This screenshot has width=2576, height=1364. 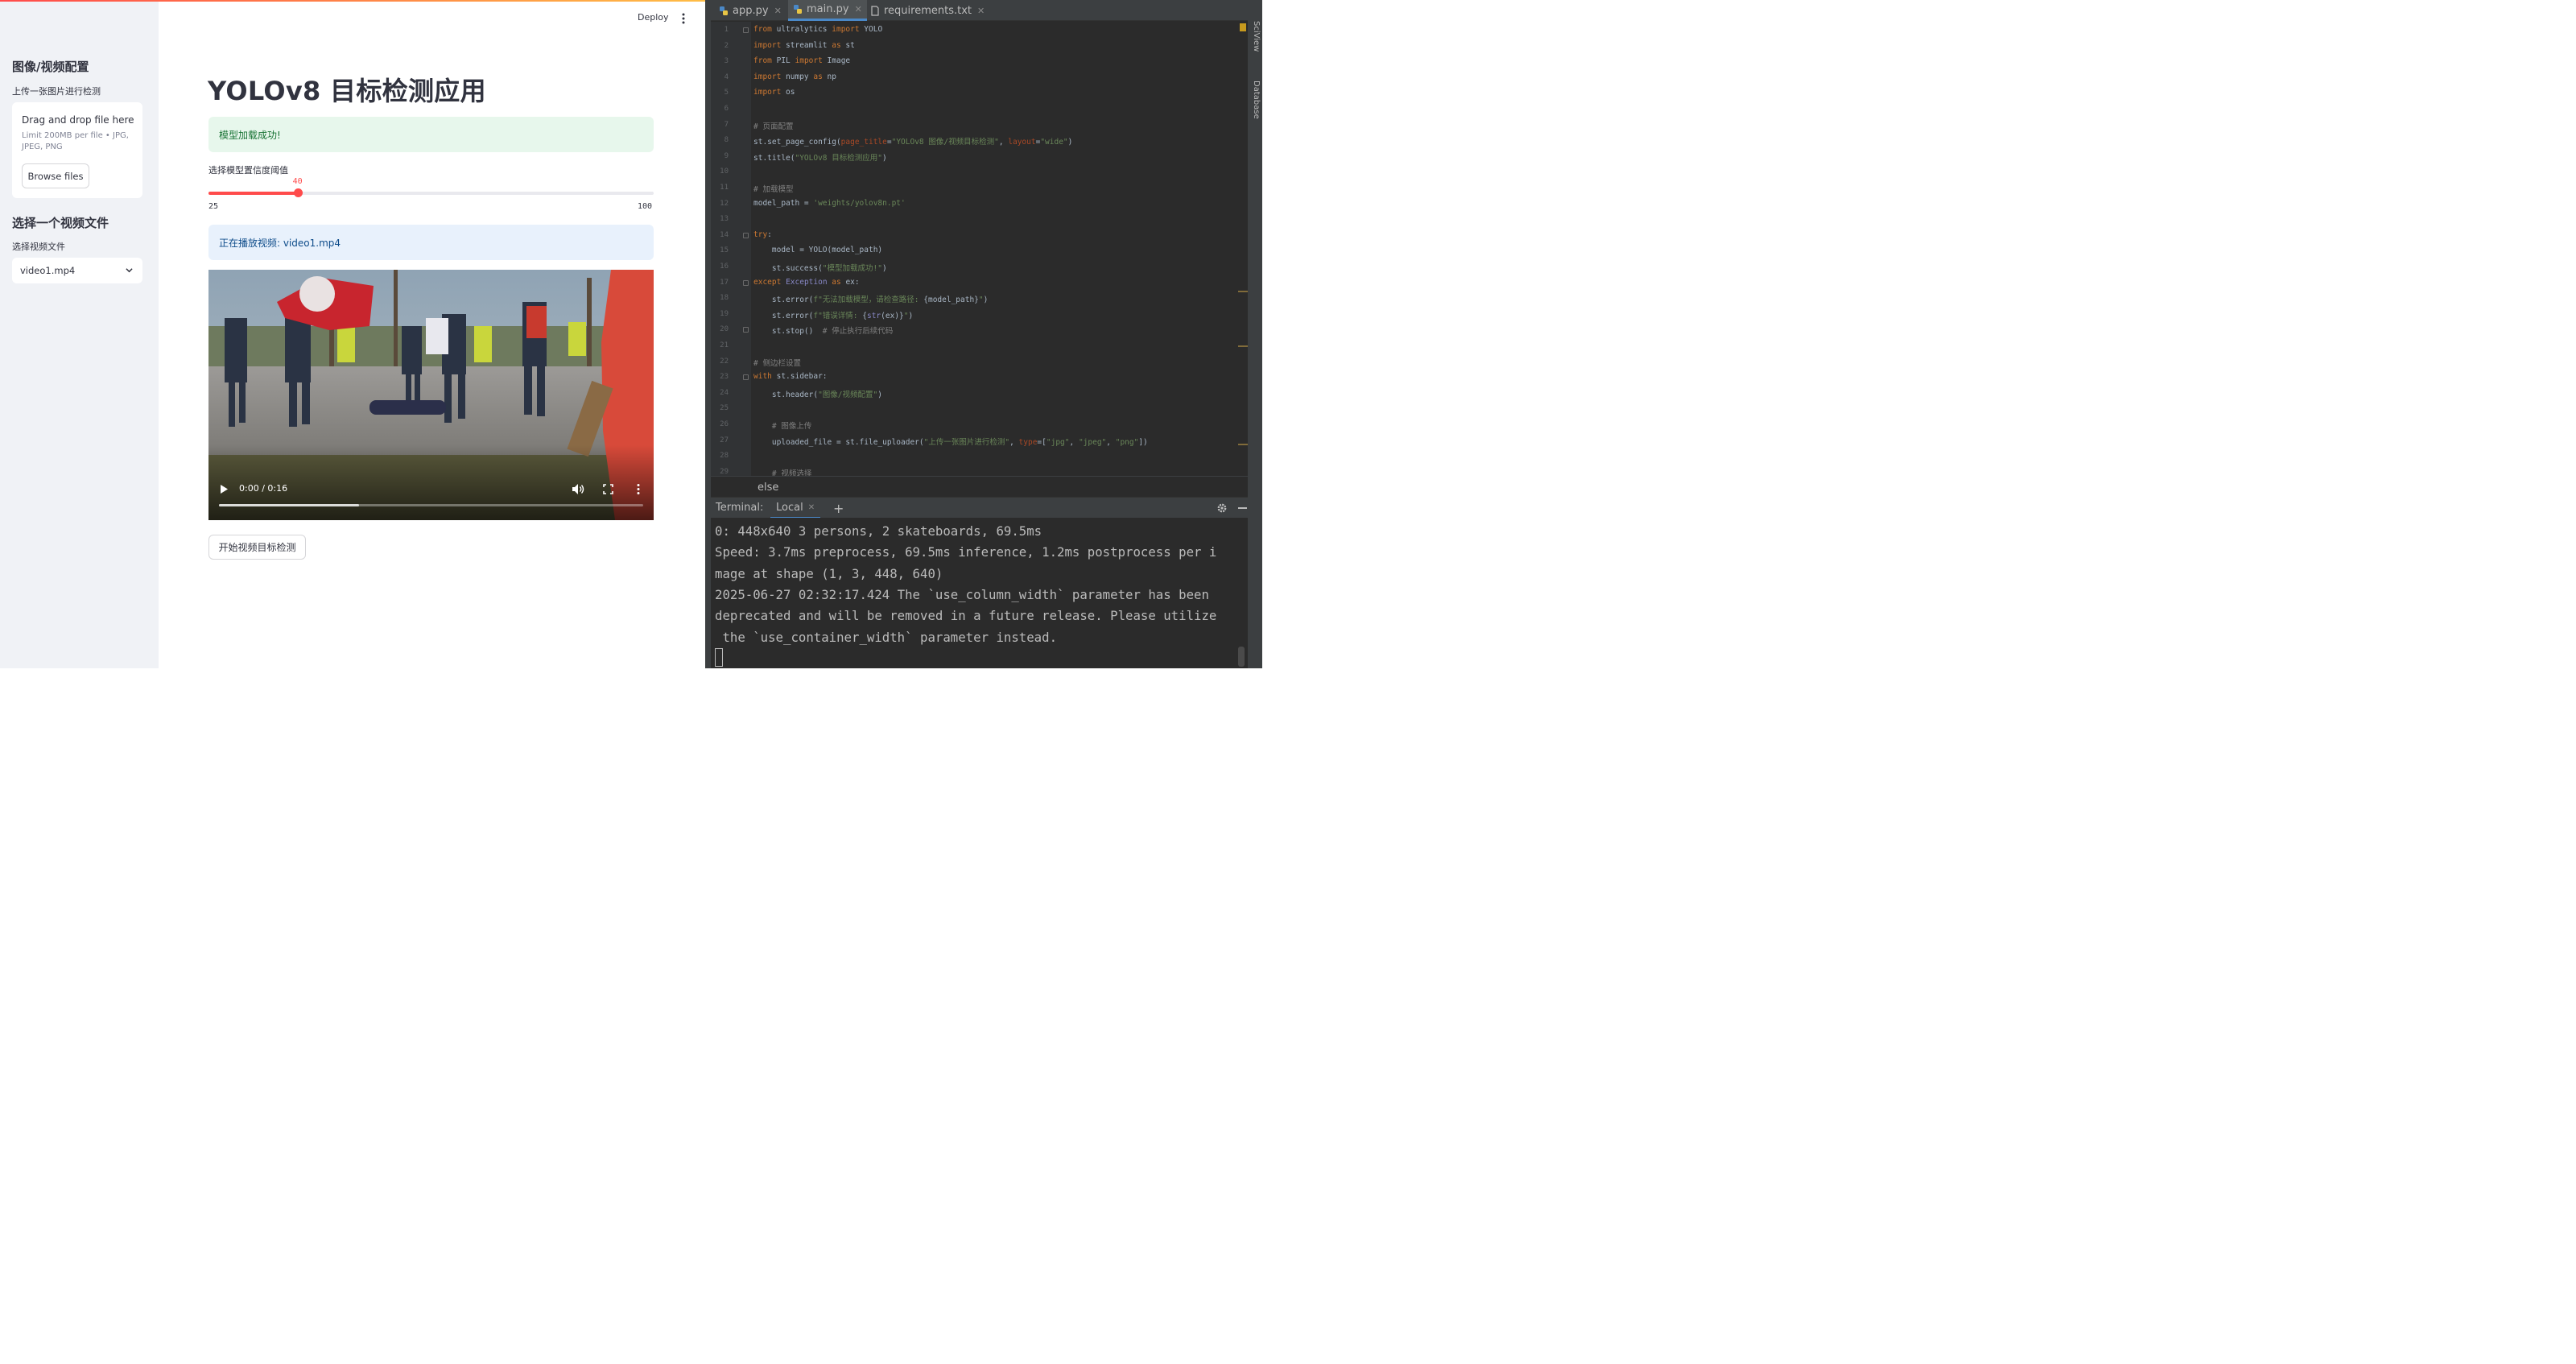 What do you see at coordinates (257, 548) in the screenshot?
I see `start-detection-button: 开始视频目标检测` at bounding box center [257, 548].